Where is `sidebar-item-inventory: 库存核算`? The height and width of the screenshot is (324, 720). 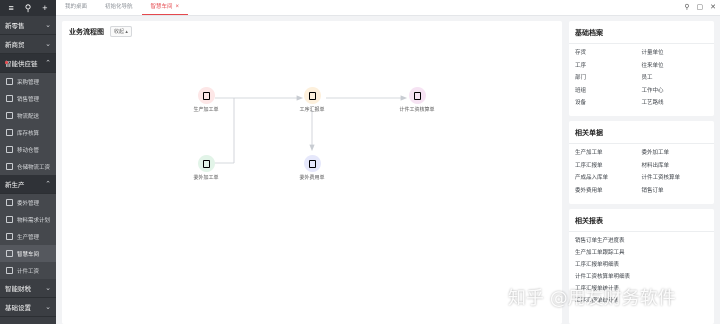
sidebar-item-inventory: 库存核算 is located at coordinates (28, 132).